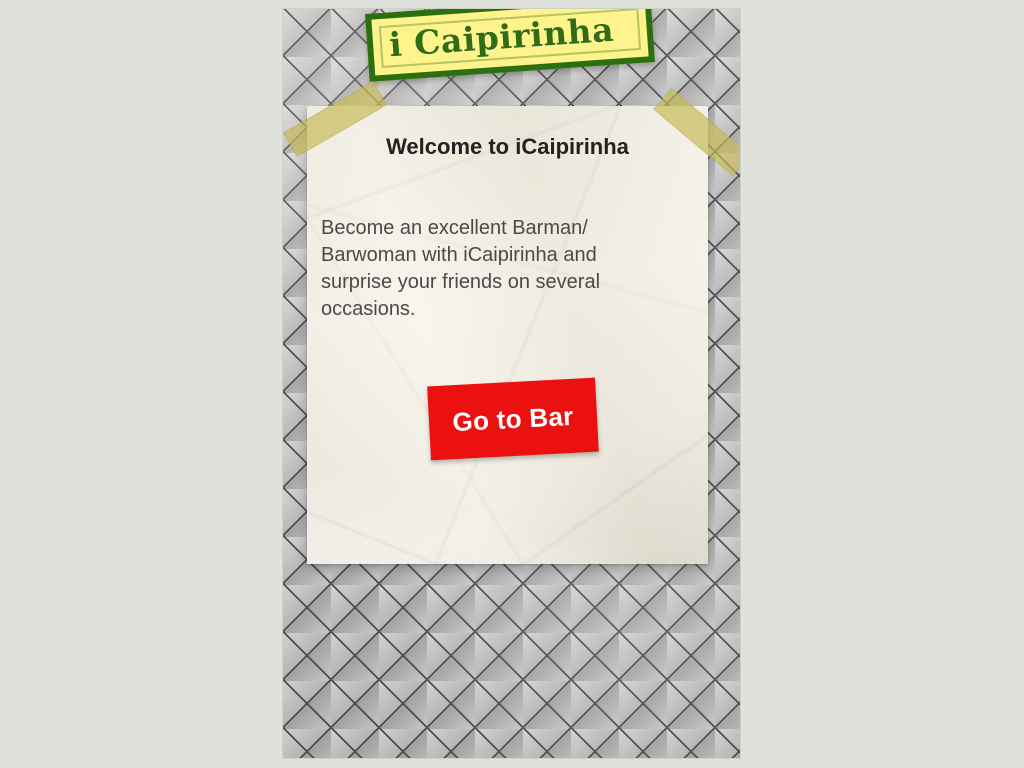  I want to click on app-logo: i Caipirinha, so click(510, 45).